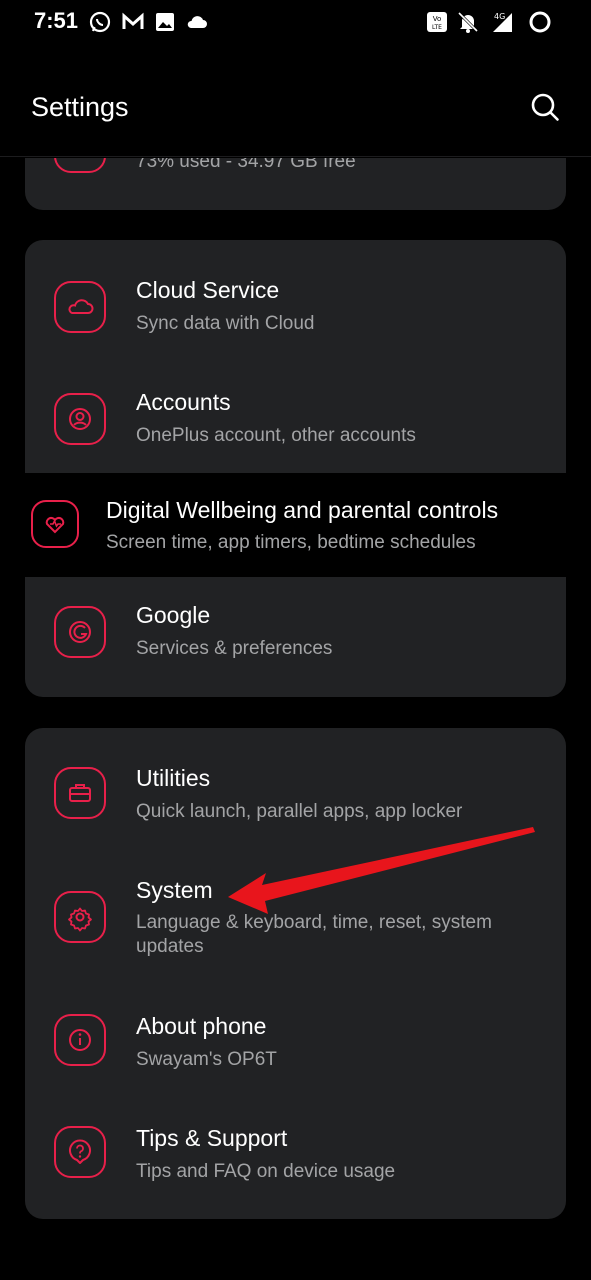  What do you see at coordinates (302, 510) in the screenshot?
I see `item-title: Digital Wellbeing and parental controls` at bounding box center [302, 510].